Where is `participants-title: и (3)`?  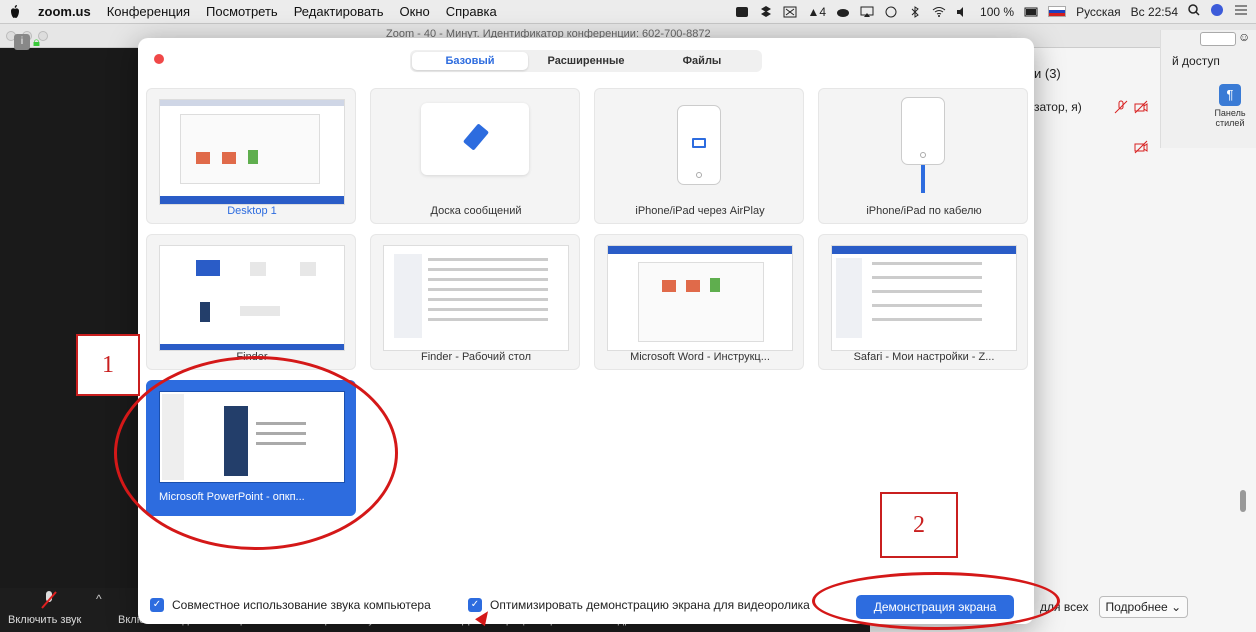 participants-title: и (3) is located at coordinates (1047, 73).